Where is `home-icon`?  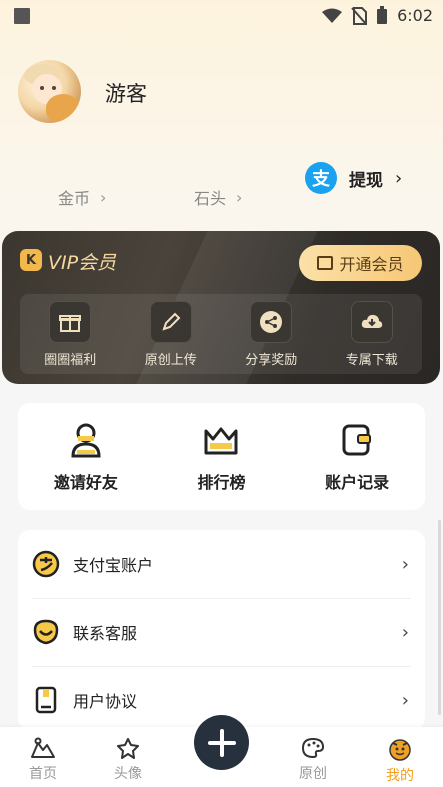
home-icon is located at coordinates (43, 747).